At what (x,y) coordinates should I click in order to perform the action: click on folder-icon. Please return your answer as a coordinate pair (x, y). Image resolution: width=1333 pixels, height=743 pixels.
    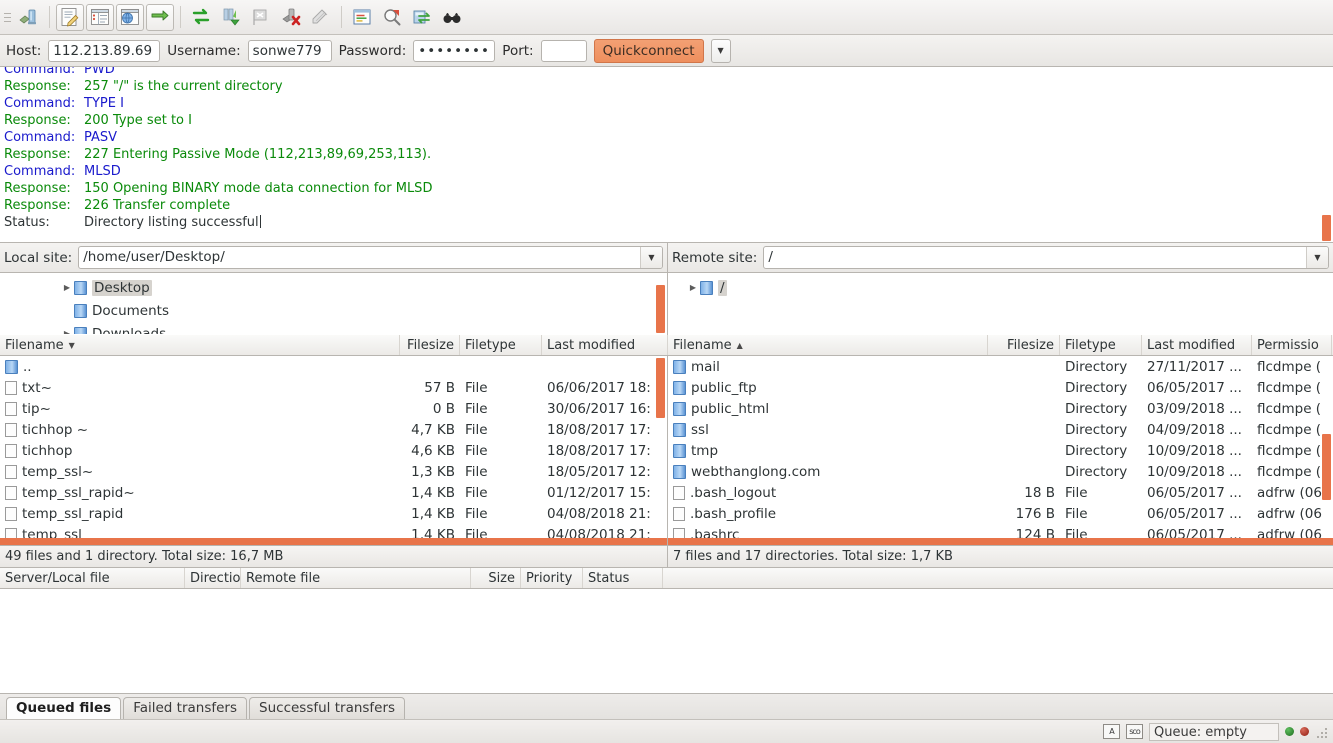
    Looking at the image, I should click on (679, 387).